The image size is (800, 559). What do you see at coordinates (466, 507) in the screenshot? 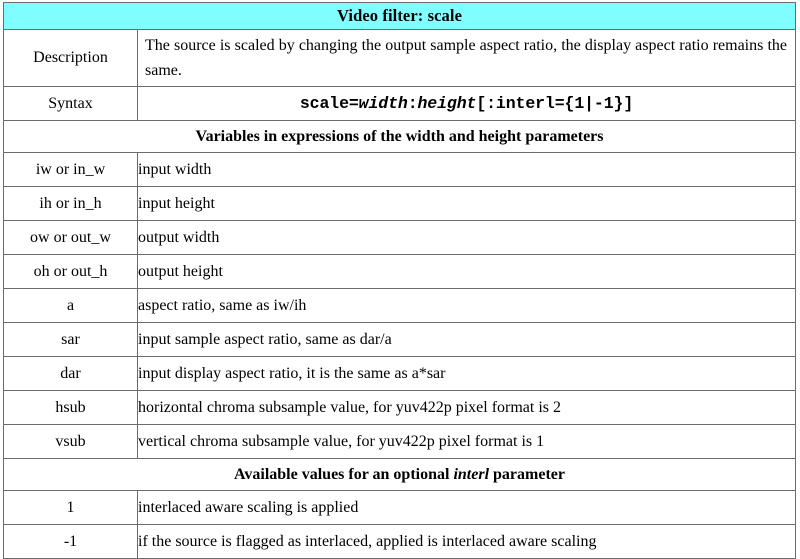
I see `interl-value-description: interlaced aware scaling is applied` at bounding box center [466, 507].